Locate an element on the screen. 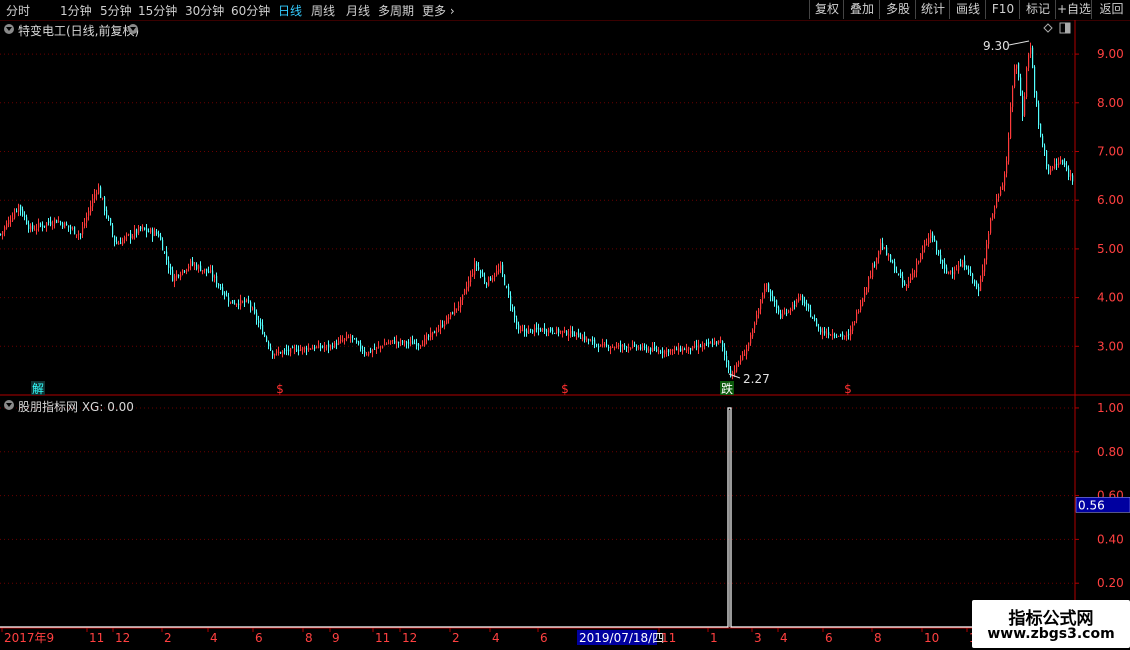 The width and height of the screenshot is (1130, 650). high-price-arrow is located at coordinates (1019, 43).